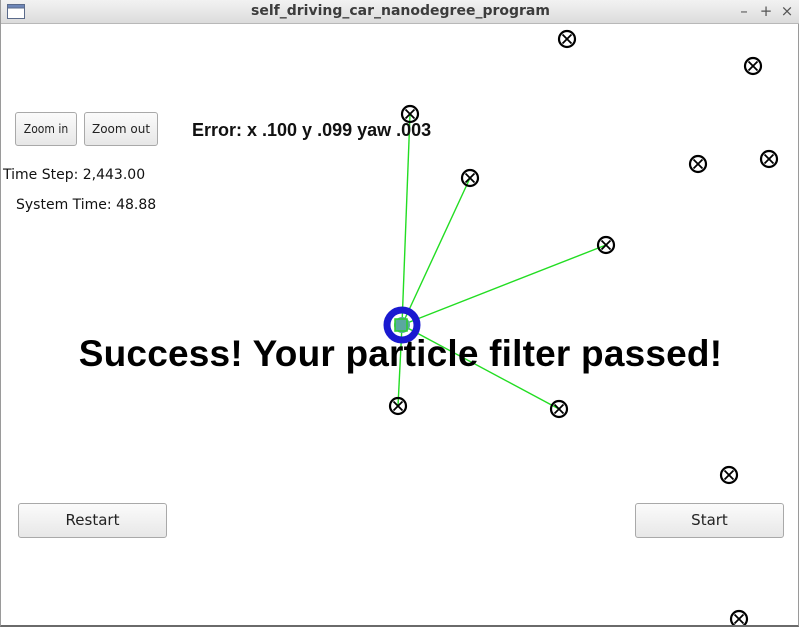  Describe the element at coordinates (744, 11) in the screenshot. I see `minimize-button: –` at that location.